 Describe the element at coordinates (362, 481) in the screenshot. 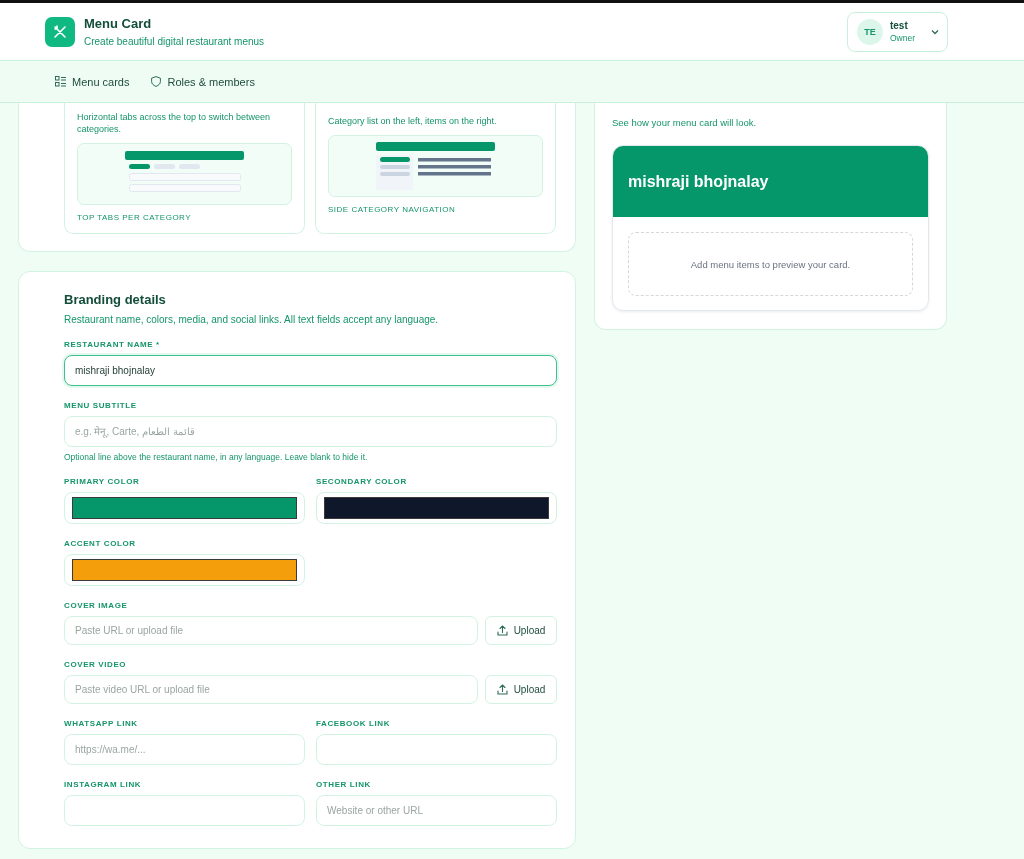

I see `field-label: SECONDARY COLOR` at that location.